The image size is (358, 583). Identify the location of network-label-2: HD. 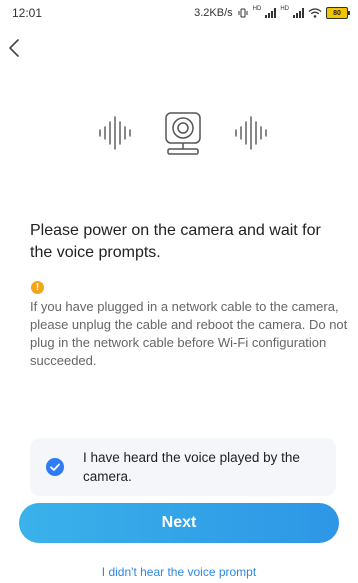
(284, 9).